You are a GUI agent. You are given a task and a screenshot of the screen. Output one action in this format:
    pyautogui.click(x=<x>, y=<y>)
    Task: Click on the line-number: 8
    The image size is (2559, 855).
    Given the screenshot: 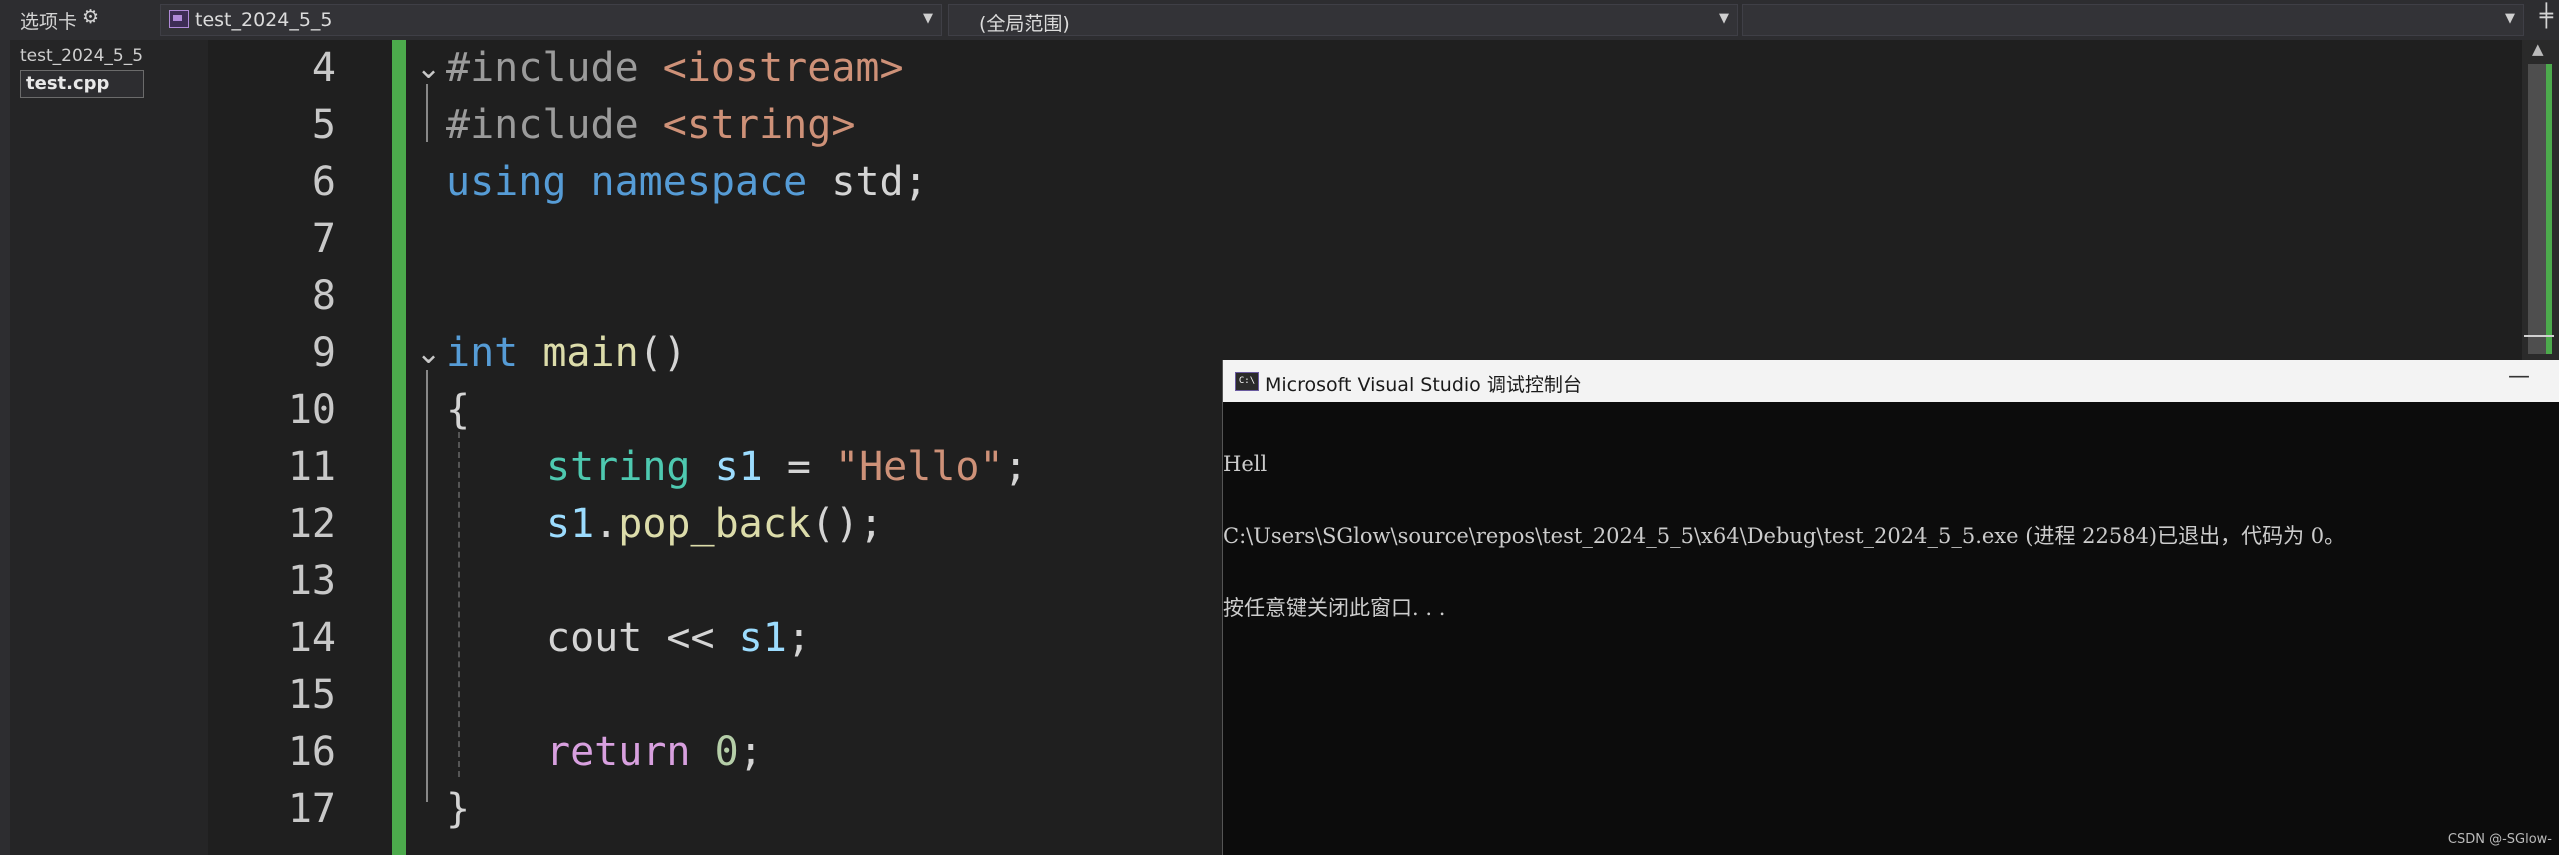 What is the action you would take?
    pyautogui.click(x=323, y=296)
    